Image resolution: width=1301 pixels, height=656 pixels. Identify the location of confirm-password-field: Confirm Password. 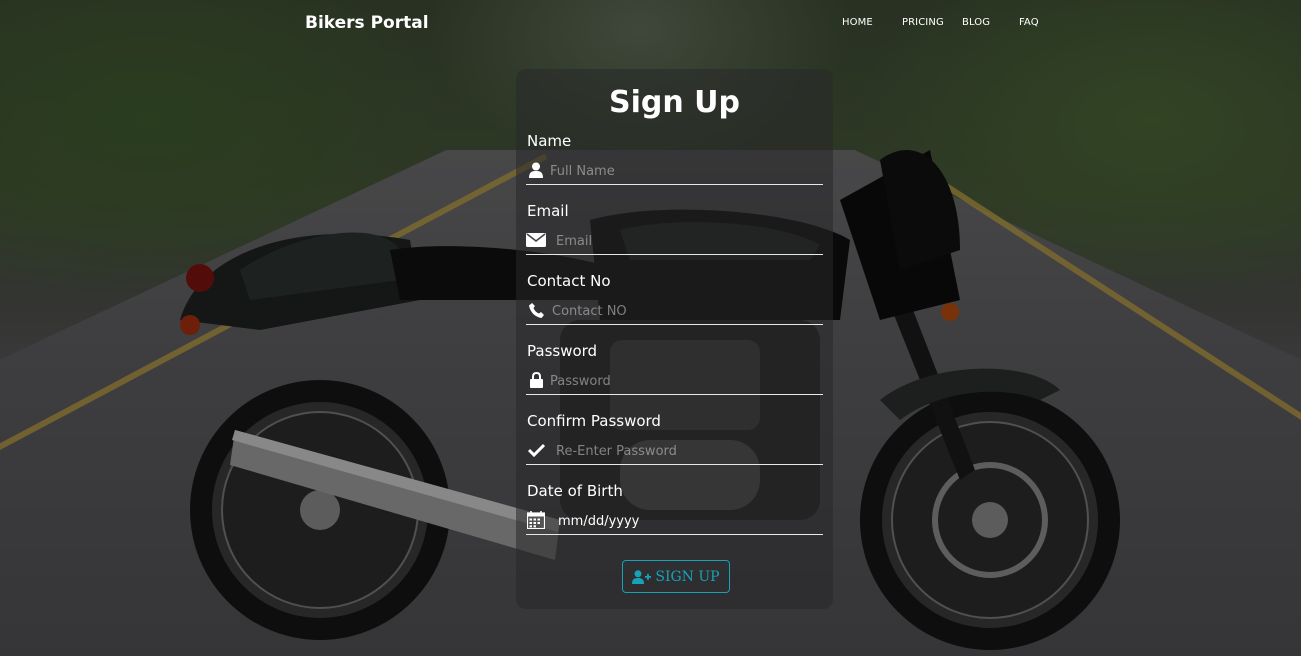
(674, 447).